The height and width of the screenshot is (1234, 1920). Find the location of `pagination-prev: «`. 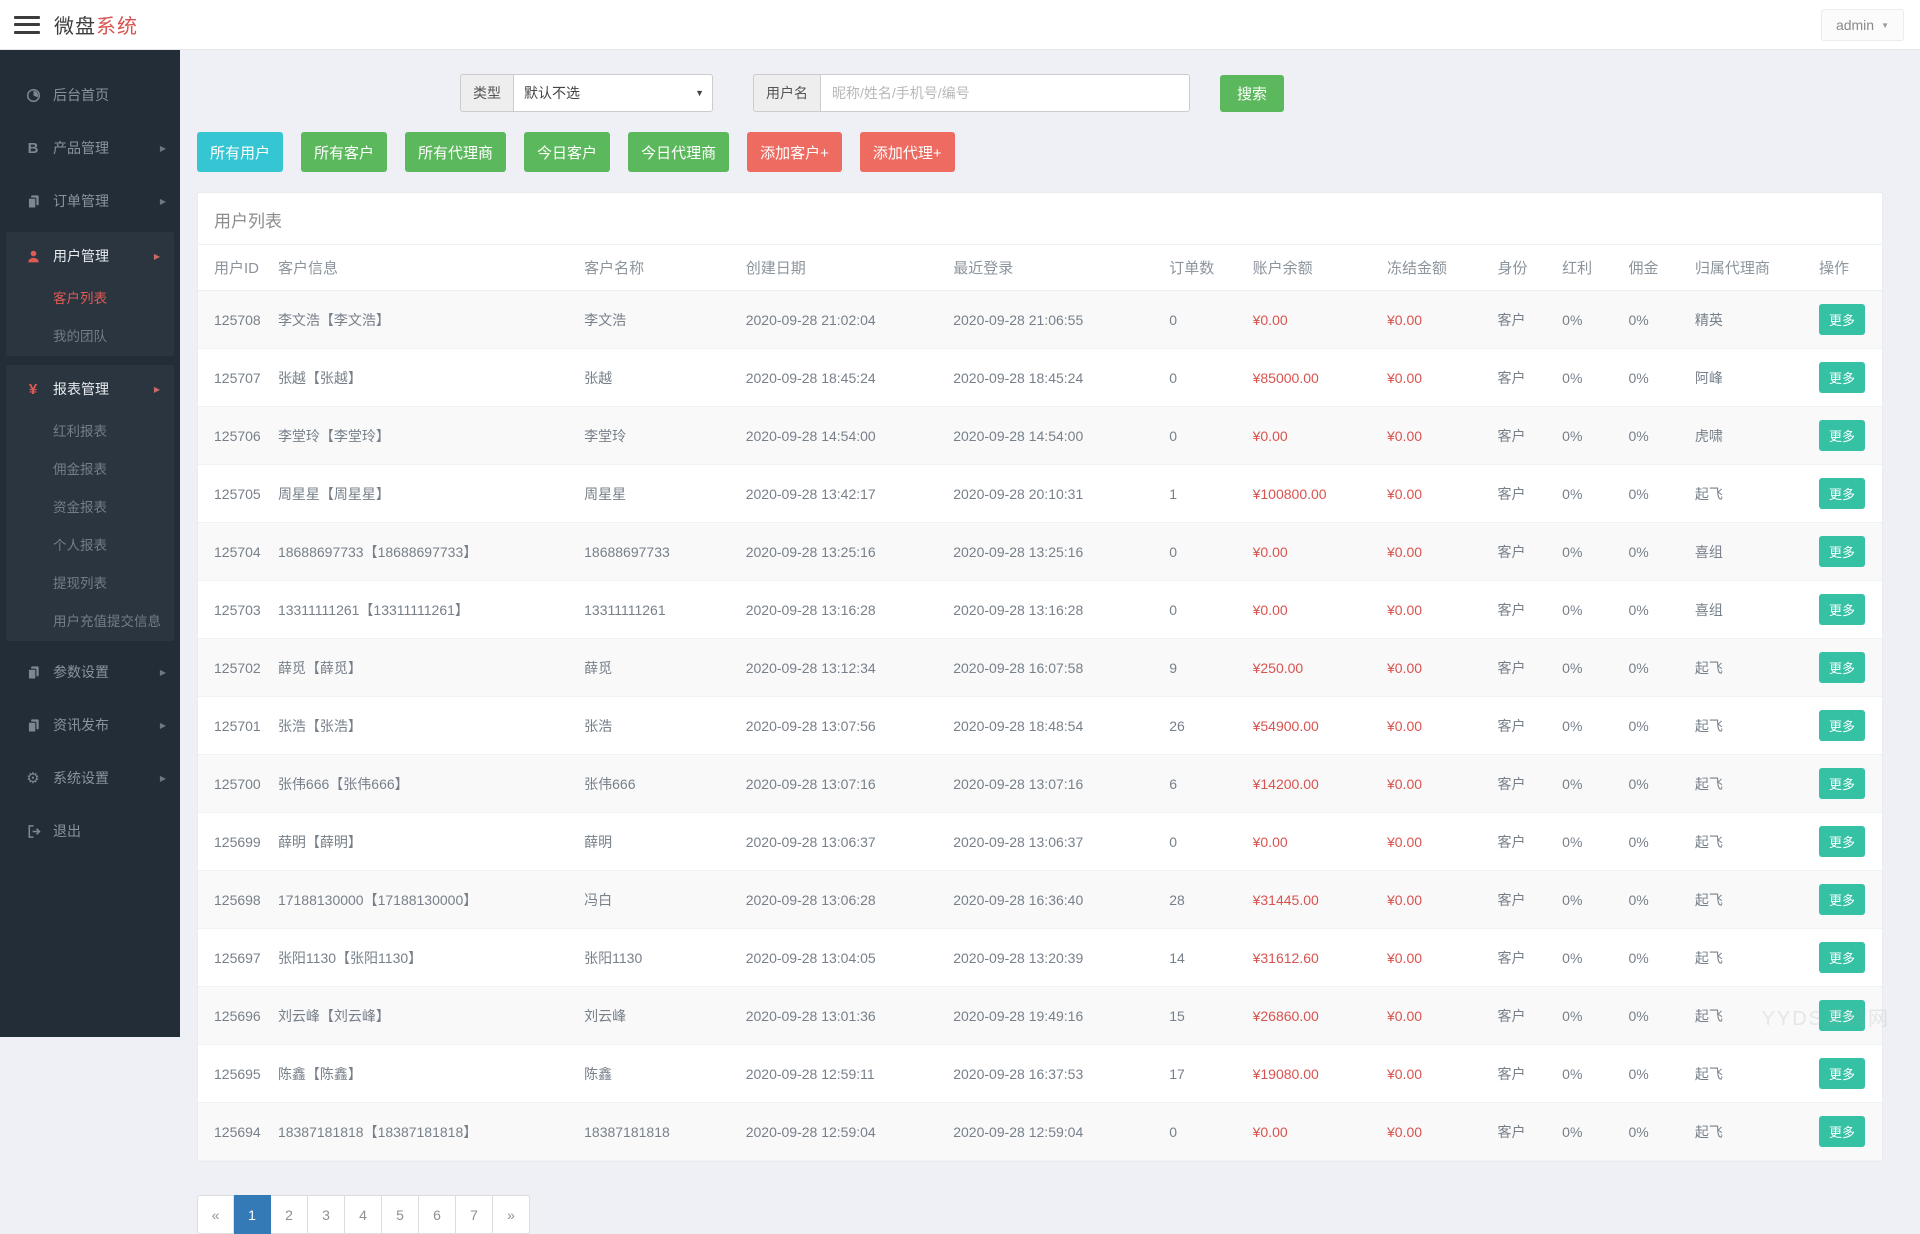

pagination-prev: « is located at coordinates (215, 1214).